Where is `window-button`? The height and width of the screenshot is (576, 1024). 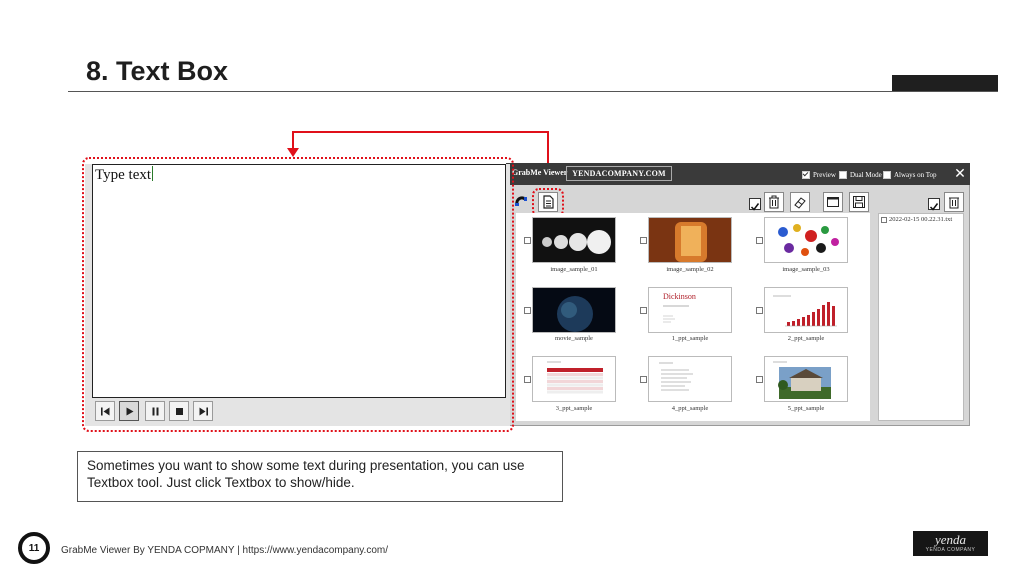 window-button is located at coordinates (833, 202).